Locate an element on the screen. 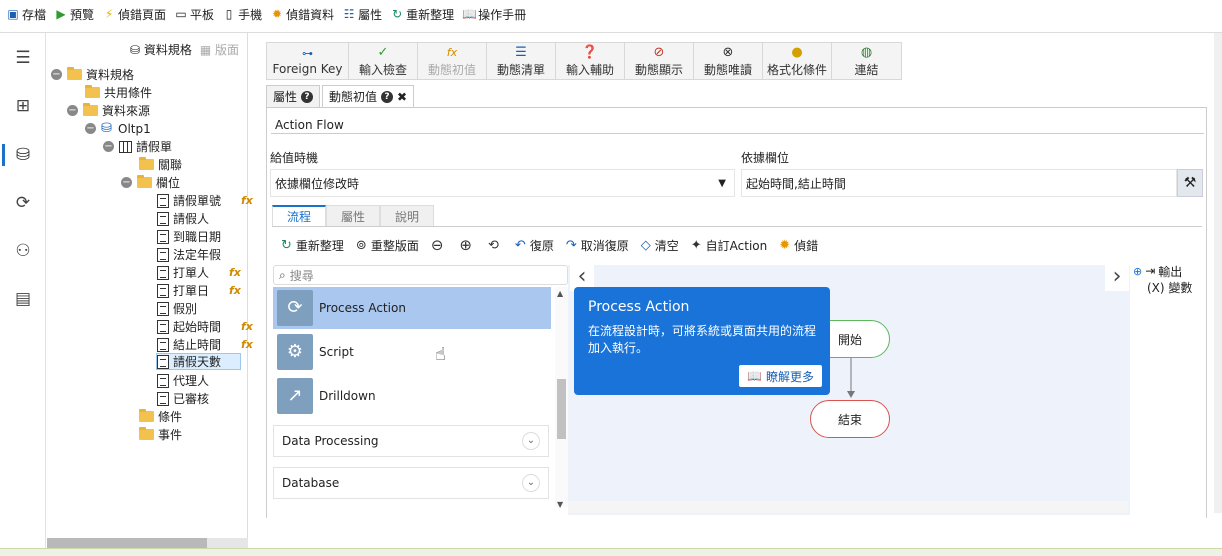 The image size is (1222, 556). tab-dynamic-init: 動態初值? ✖ is located at coordinates (368, 96).